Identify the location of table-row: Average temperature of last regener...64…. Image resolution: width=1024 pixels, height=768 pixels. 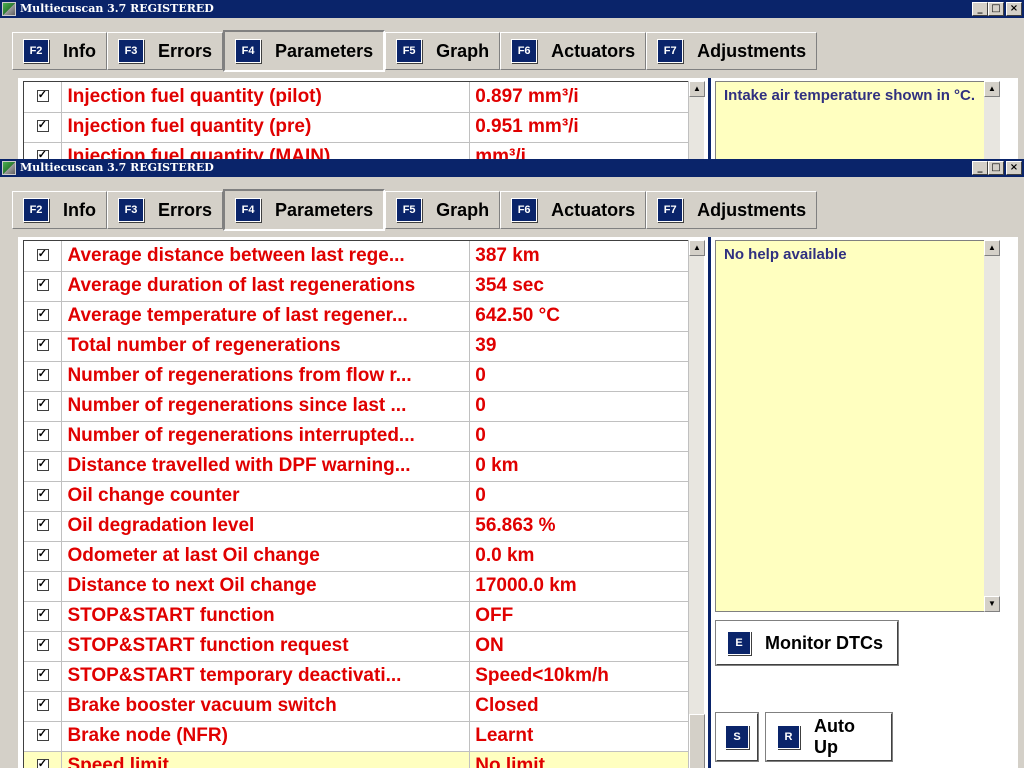
(357, 316).